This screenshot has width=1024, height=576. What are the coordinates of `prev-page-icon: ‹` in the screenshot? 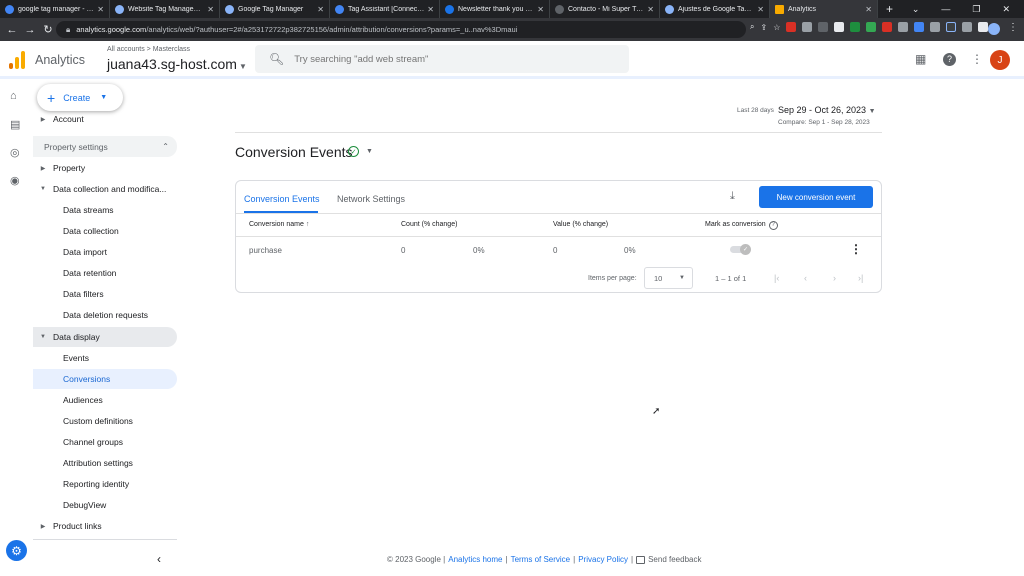 It's located at (805, 278).